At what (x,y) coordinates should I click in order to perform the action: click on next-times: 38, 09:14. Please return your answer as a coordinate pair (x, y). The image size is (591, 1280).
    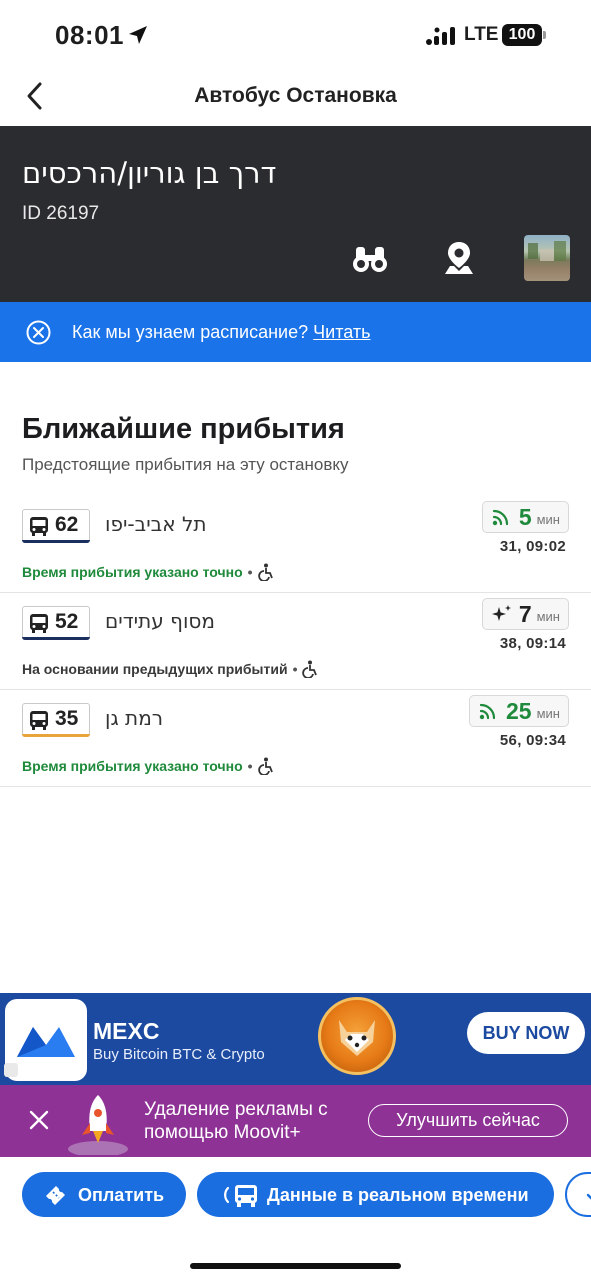
    Looking at the image, I should click on (532, 643).